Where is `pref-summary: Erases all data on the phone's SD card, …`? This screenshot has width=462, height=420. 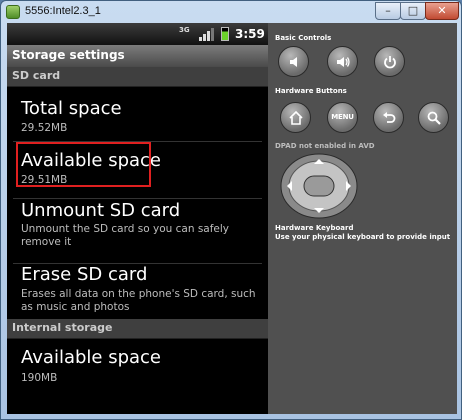
pref-summary: Erases all data on the phone's SD card, … is located at coordinates (138, 300).